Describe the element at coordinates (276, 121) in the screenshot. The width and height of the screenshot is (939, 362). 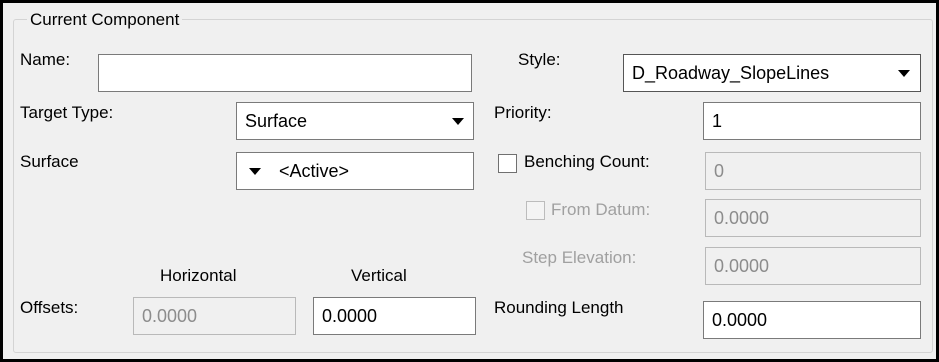
I see `target-type-dropdown-value: Surface` at that location.